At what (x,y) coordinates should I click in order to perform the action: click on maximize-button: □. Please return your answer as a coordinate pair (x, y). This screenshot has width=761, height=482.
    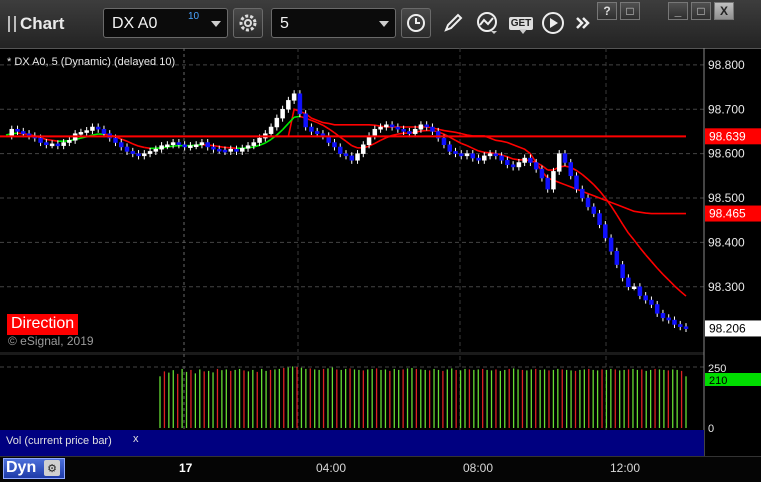
    Looking at the image, I should click on (701, 11).